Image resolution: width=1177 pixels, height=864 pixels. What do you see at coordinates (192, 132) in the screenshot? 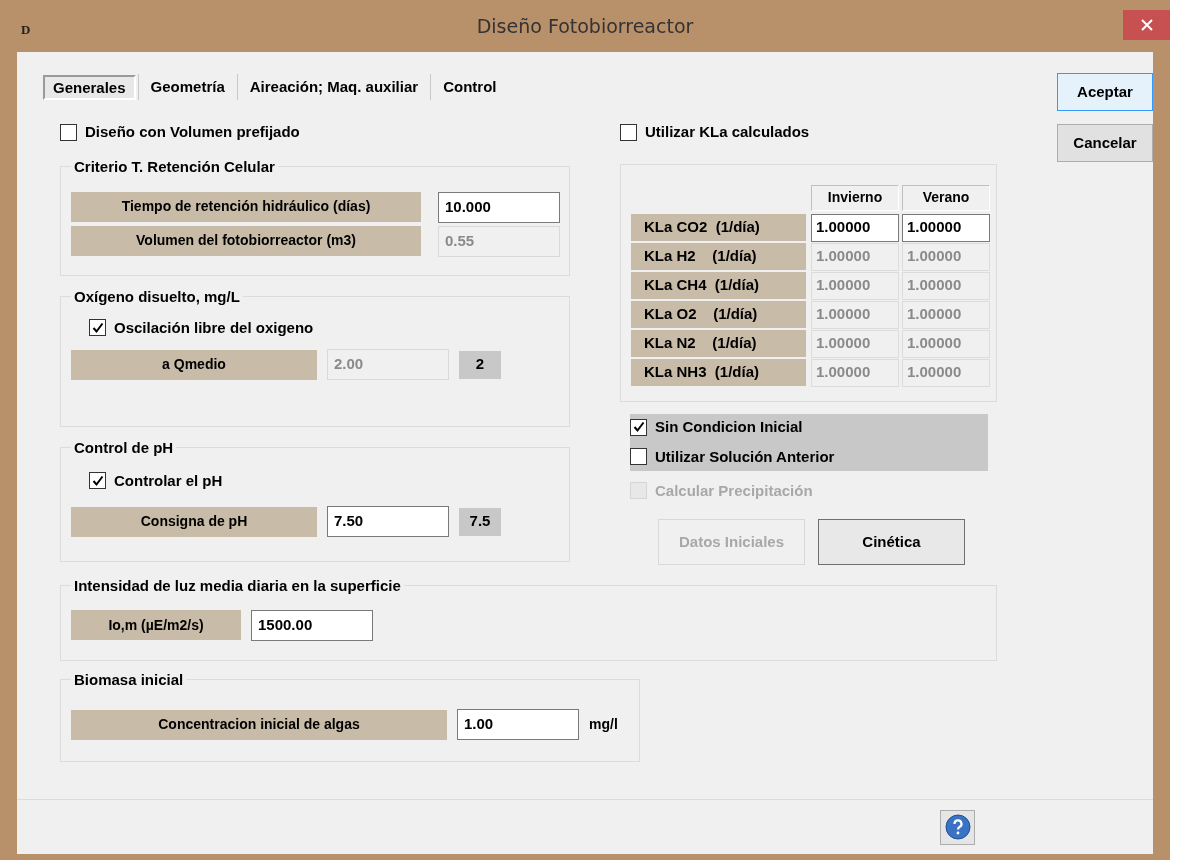
I see `checkbox-label: Diseño con Volumen prefijado` at bounding box center [192, 132].